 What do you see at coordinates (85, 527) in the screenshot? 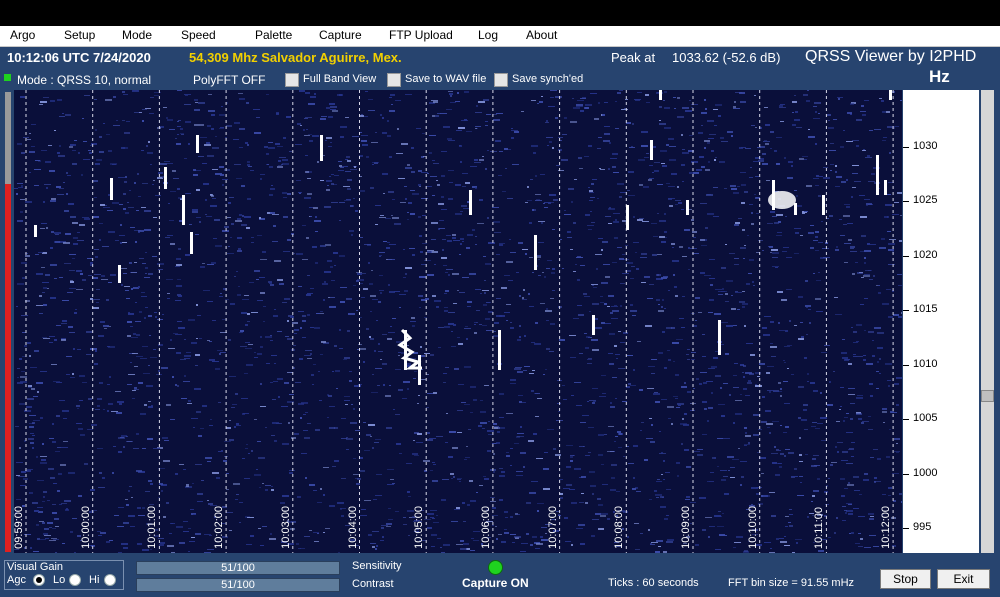
I see `time-tick-label: 10:00:00` at bounding box center [85, 527].